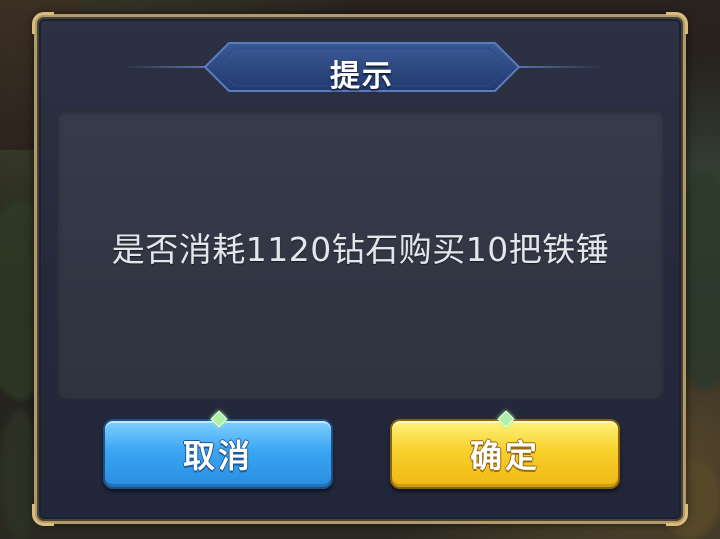 The image size is (720, 539). What do you see at coordinates (504, 456) in the screenshot?
I see `confirm-button-label: 确定` at bounding box center [504, 456].